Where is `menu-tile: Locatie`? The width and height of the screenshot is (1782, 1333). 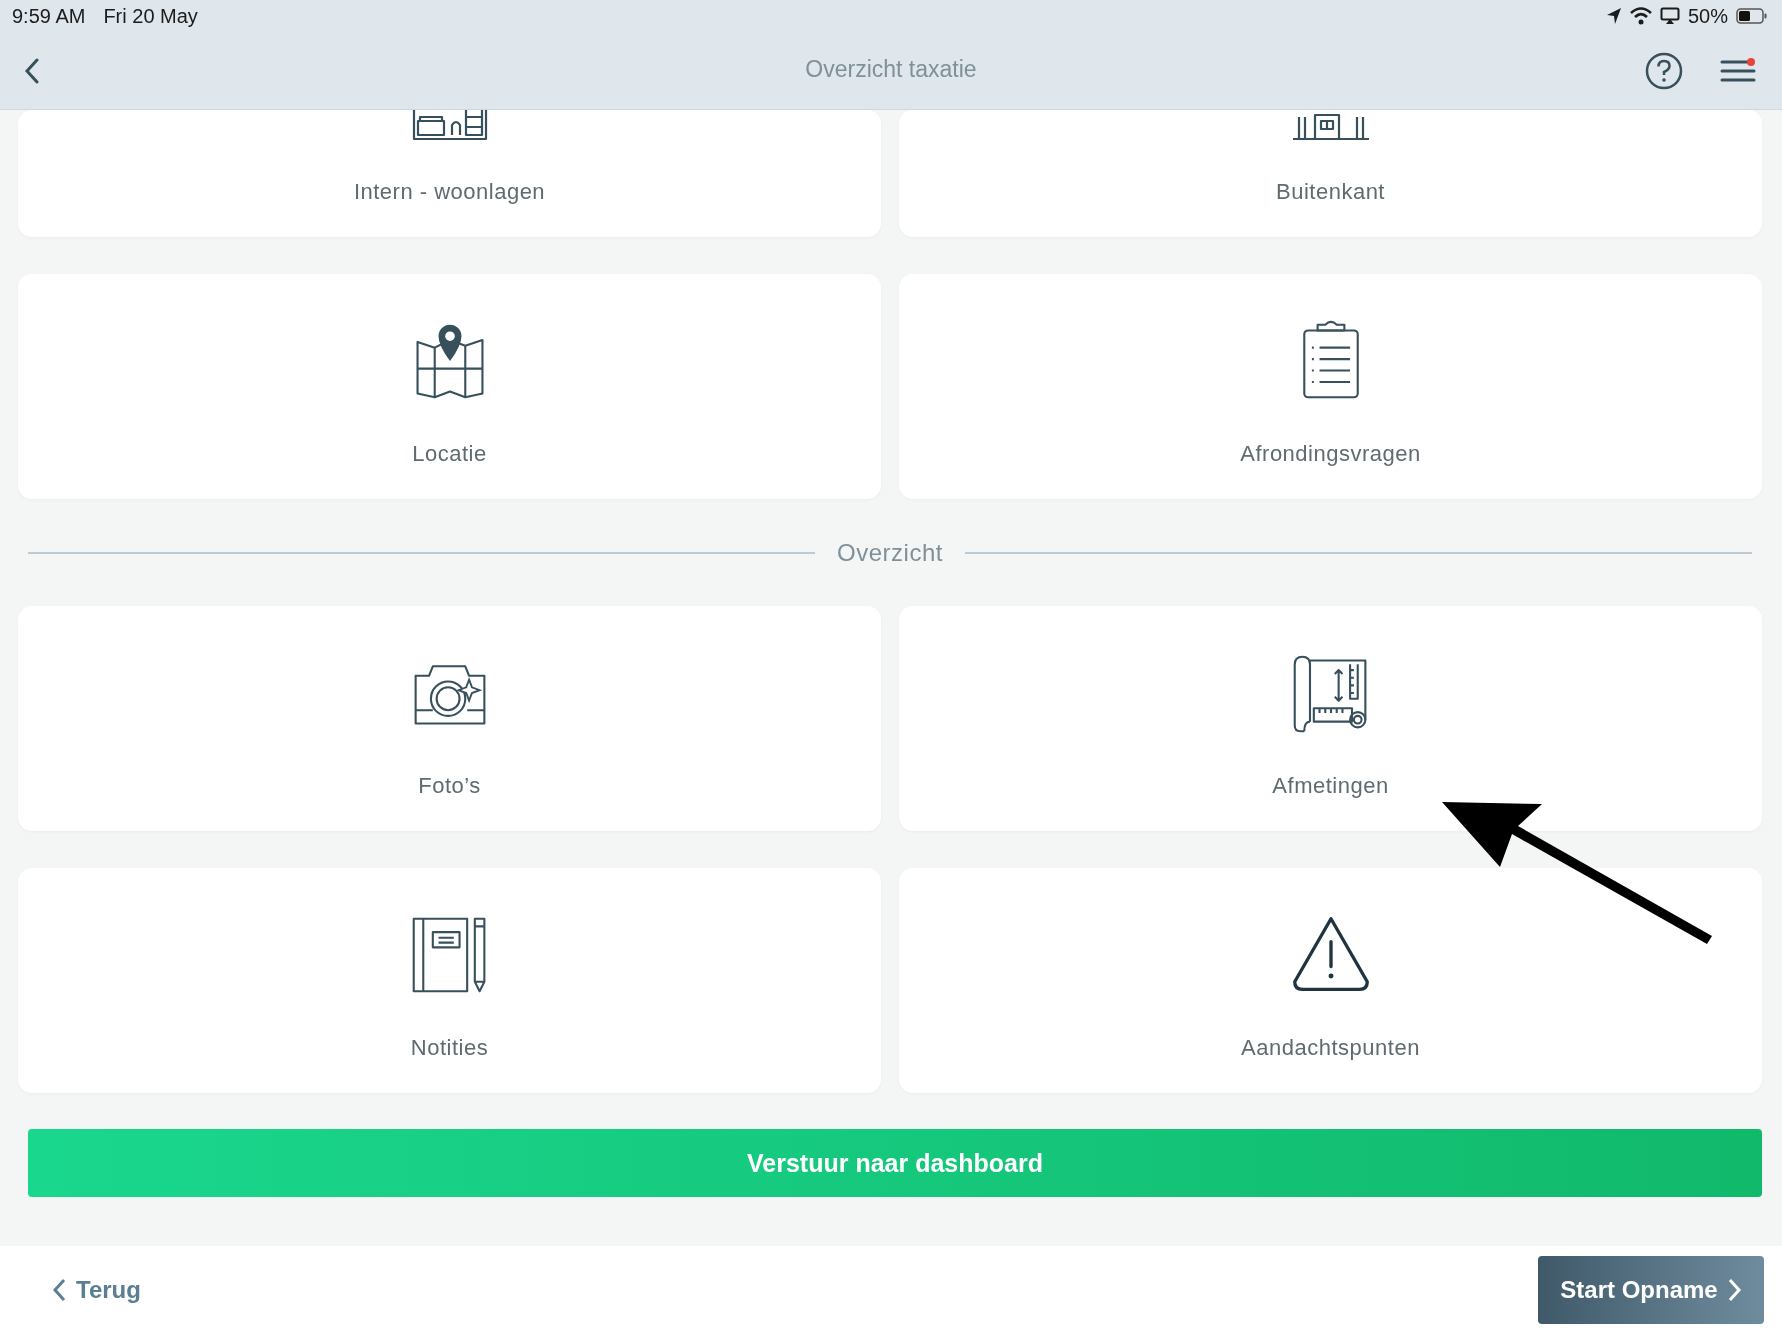
menu-tile: Locatie is located at coordinates (449, 386).